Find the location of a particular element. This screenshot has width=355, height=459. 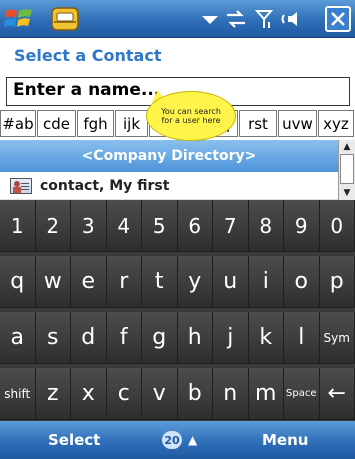

group-tab-rst: rst is located at coordinates (258, 123).